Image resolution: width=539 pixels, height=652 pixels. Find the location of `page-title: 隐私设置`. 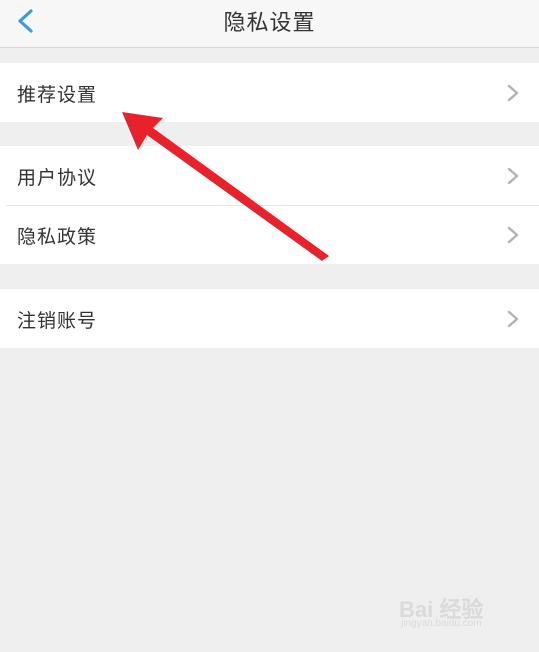

page-title: 隐私设置 is located at coordinates (269, 23).